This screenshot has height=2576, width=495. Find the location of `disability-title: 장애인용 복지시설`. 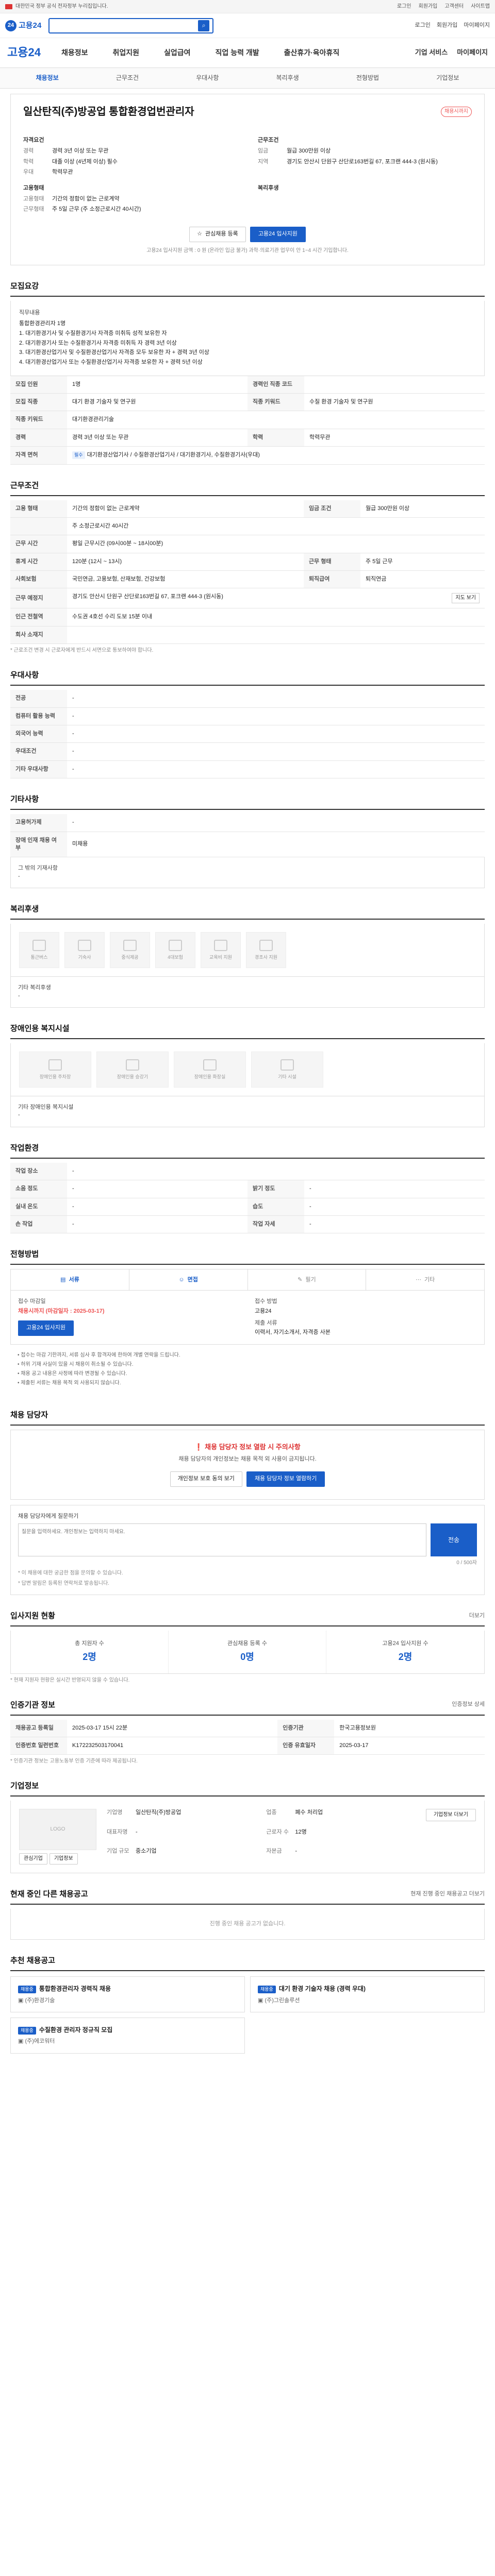

disability-title: 장애인용 복지시설 is located at coordinates (247, 1031).